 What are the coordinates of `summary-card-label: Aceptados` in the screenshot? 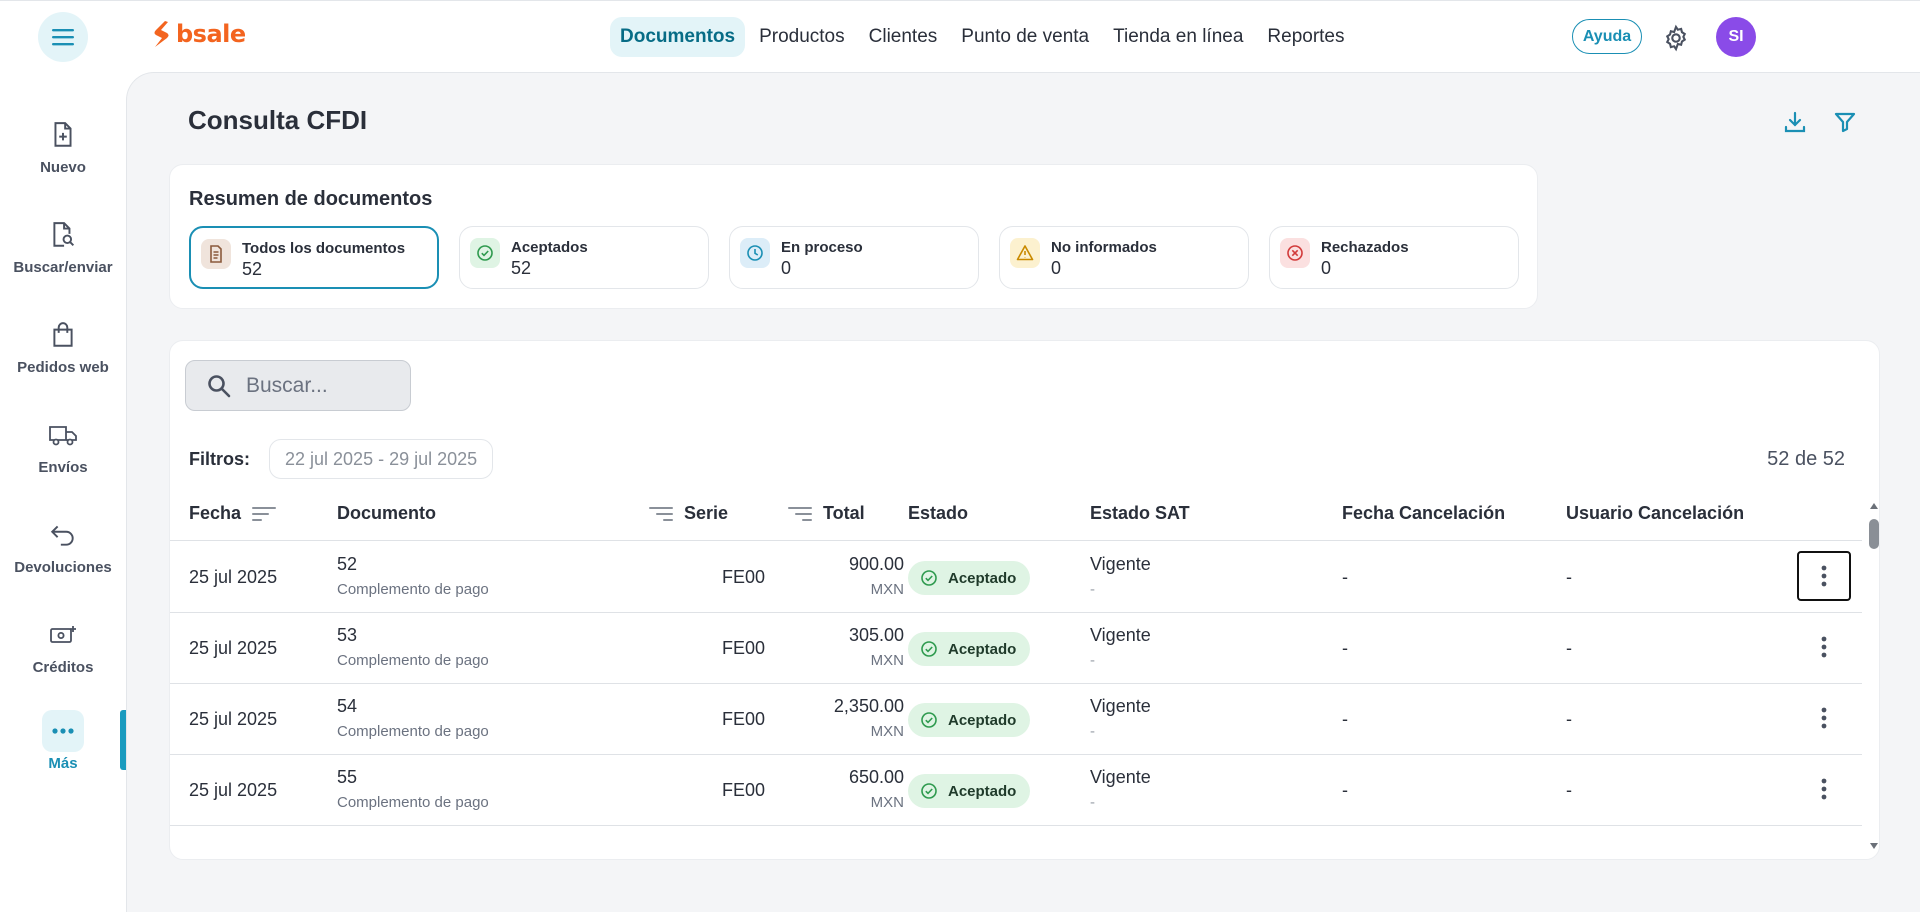 It's located at (549, 247).